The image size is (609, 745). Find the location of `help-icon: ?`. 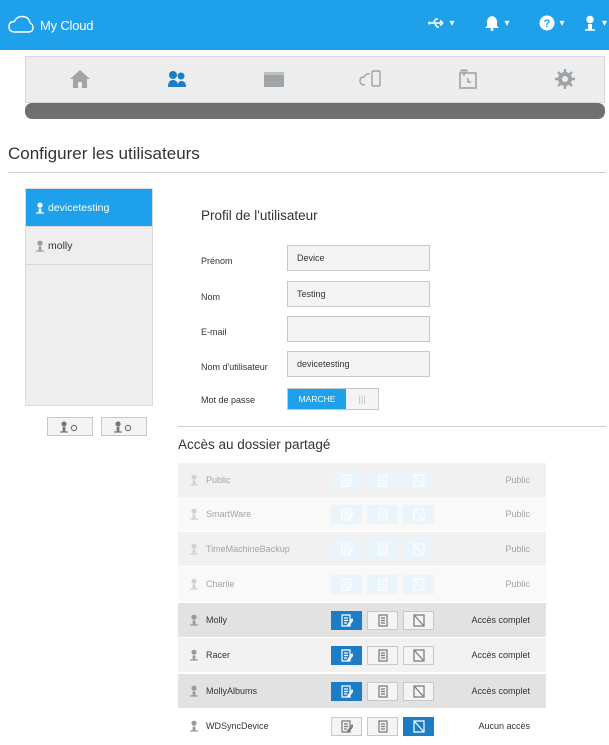

help-icon: ? is located at coordinates (547, 23).